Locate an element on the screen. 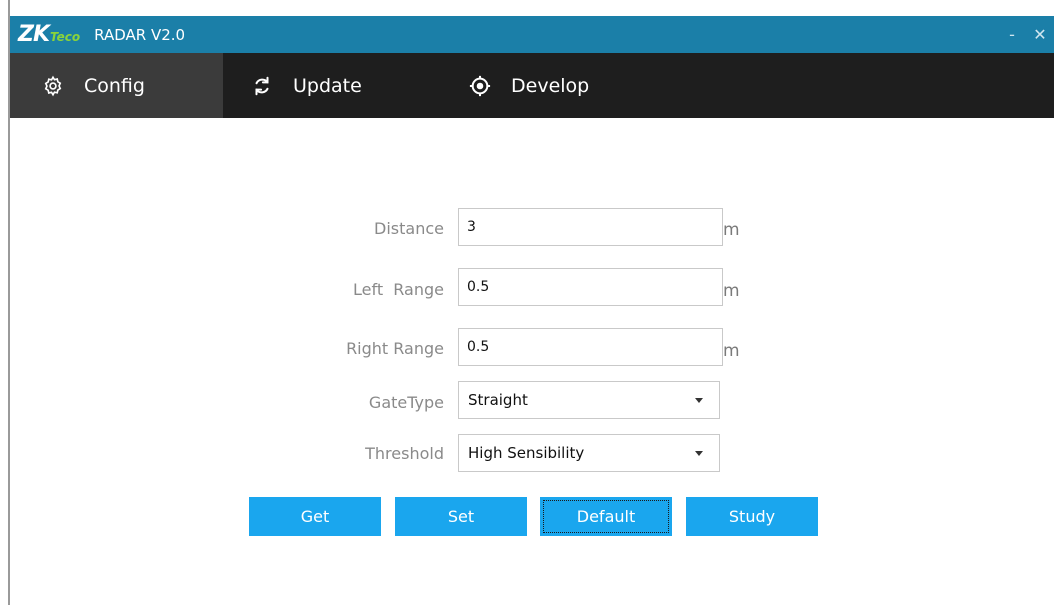 The height and width of the screenshot is (605, 1054). distance-input is located at coordinates (590, 227).